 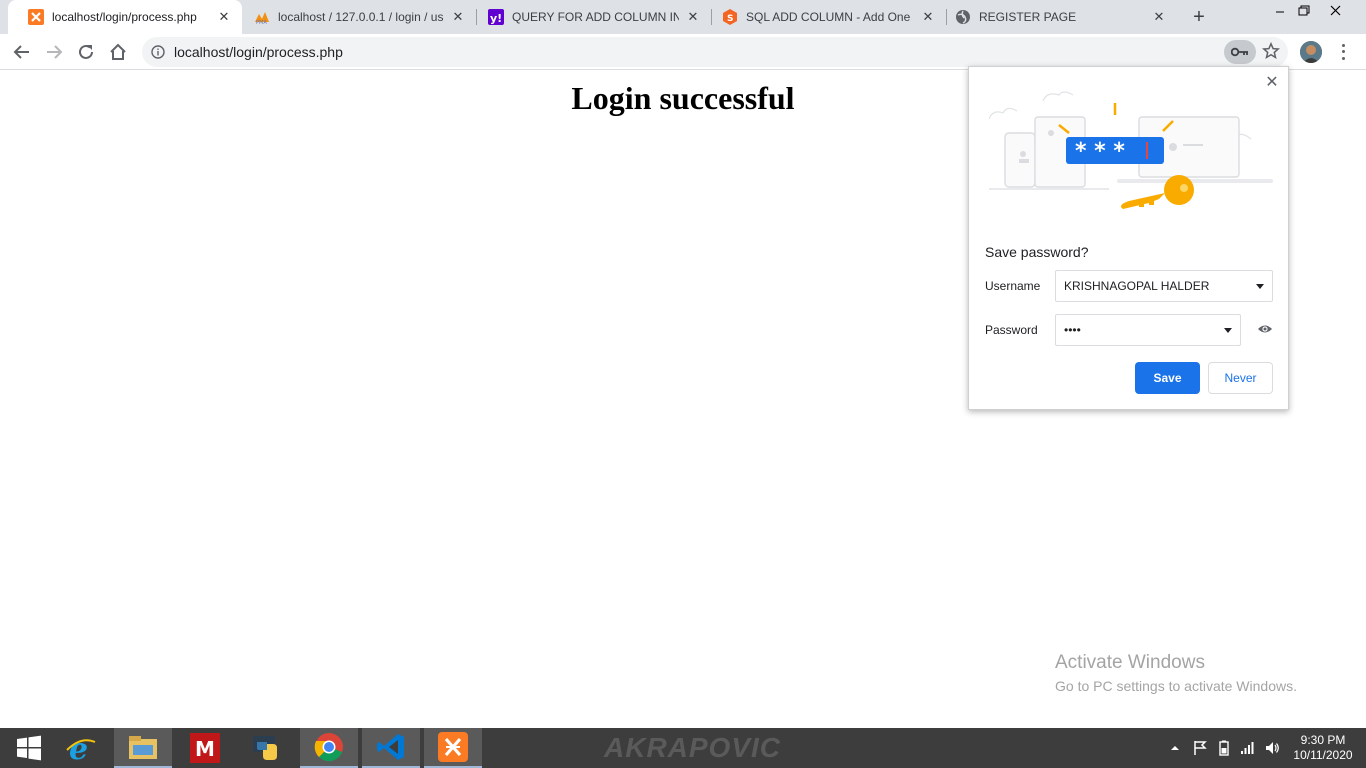 I want to click on password-value: ••••, so click(x=1072, y=330).